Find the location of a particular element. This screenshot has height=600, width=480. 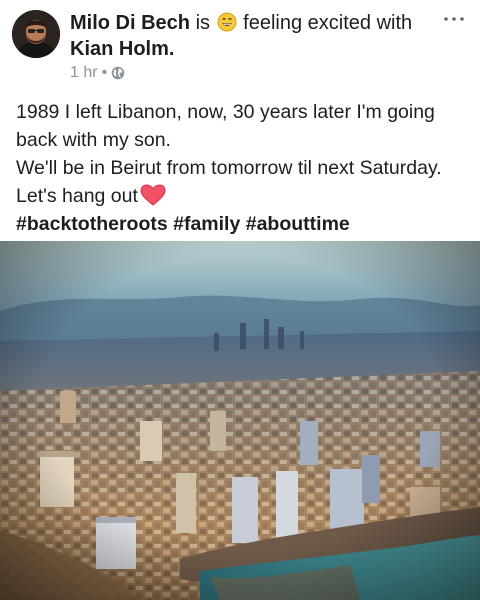

globe-icon is located at coordinates (118, 73).